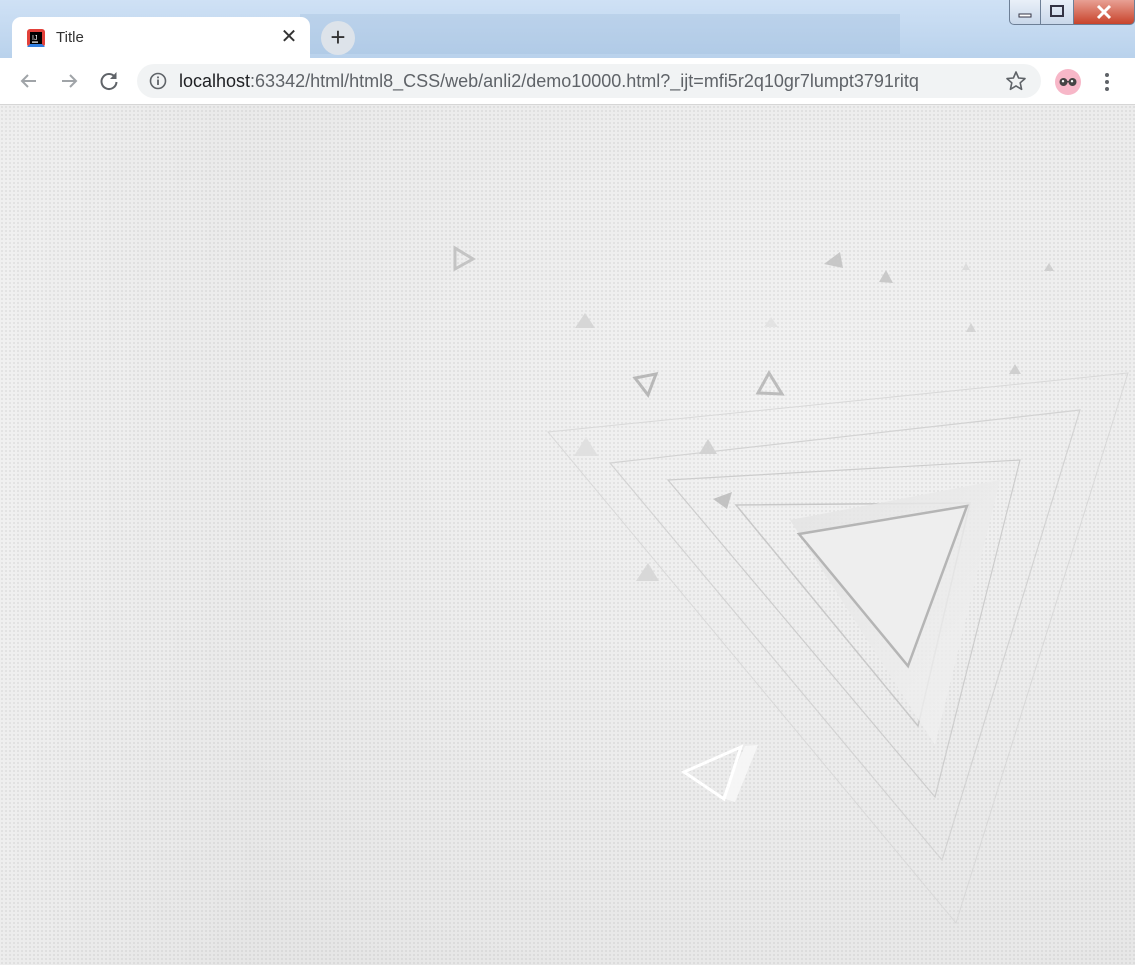 The height and width of the screenshot is (965, 1135). Describe the element at coordinates (158, 81) in the screenshot. I see `info-icon` at that location.